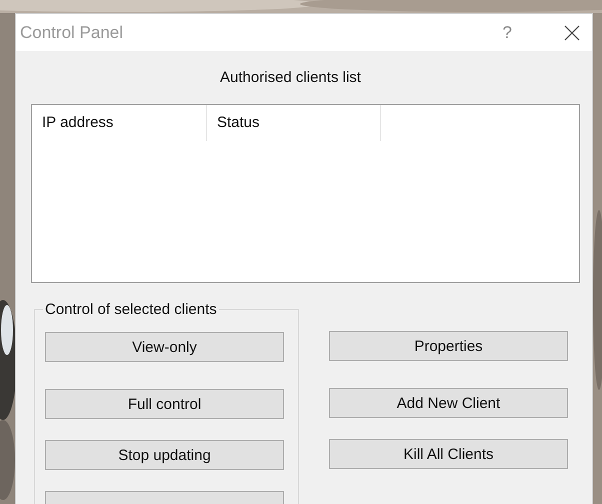 The height and width of the screenshot is (504, 602). What do you see at coordinates (572, 32) in the screenshot?
I see `close-button` at bounding box center [572, 32].